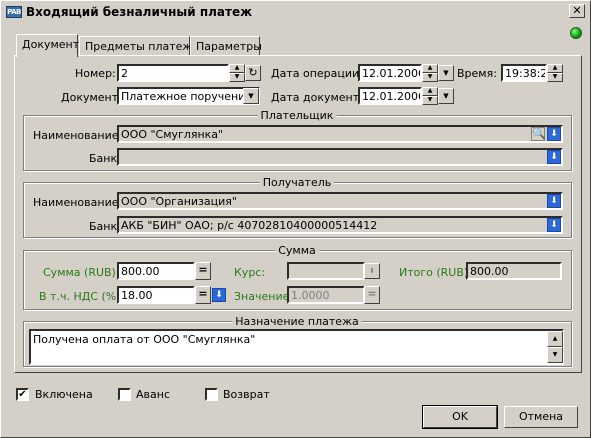  What do you see at coordinates (460, 417) in the screenshot?
I see `ok-button: OK` at bounding box center [460, 417].